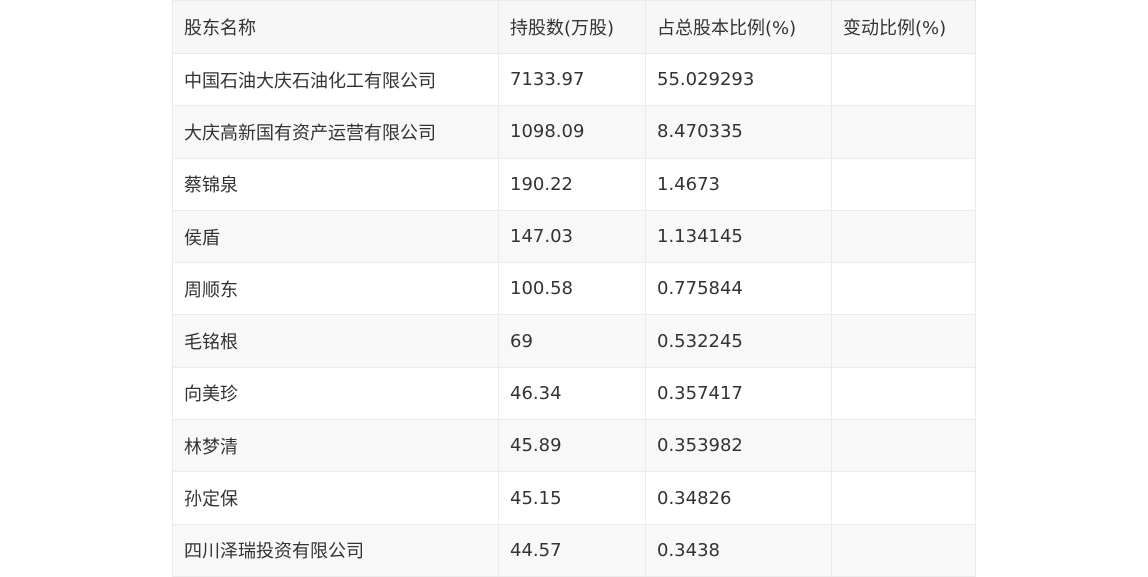 This screenshot has width=1148, height=577. I want to click on cell-shares-held: 7133.97, so click(572, 79).